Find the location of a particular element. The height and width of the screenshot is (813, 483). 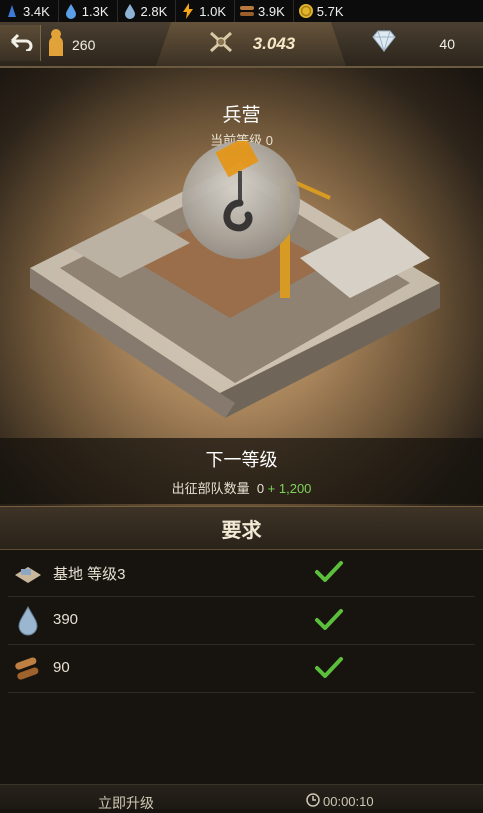

crane-hook-icon is located at coordinates (241, 199).